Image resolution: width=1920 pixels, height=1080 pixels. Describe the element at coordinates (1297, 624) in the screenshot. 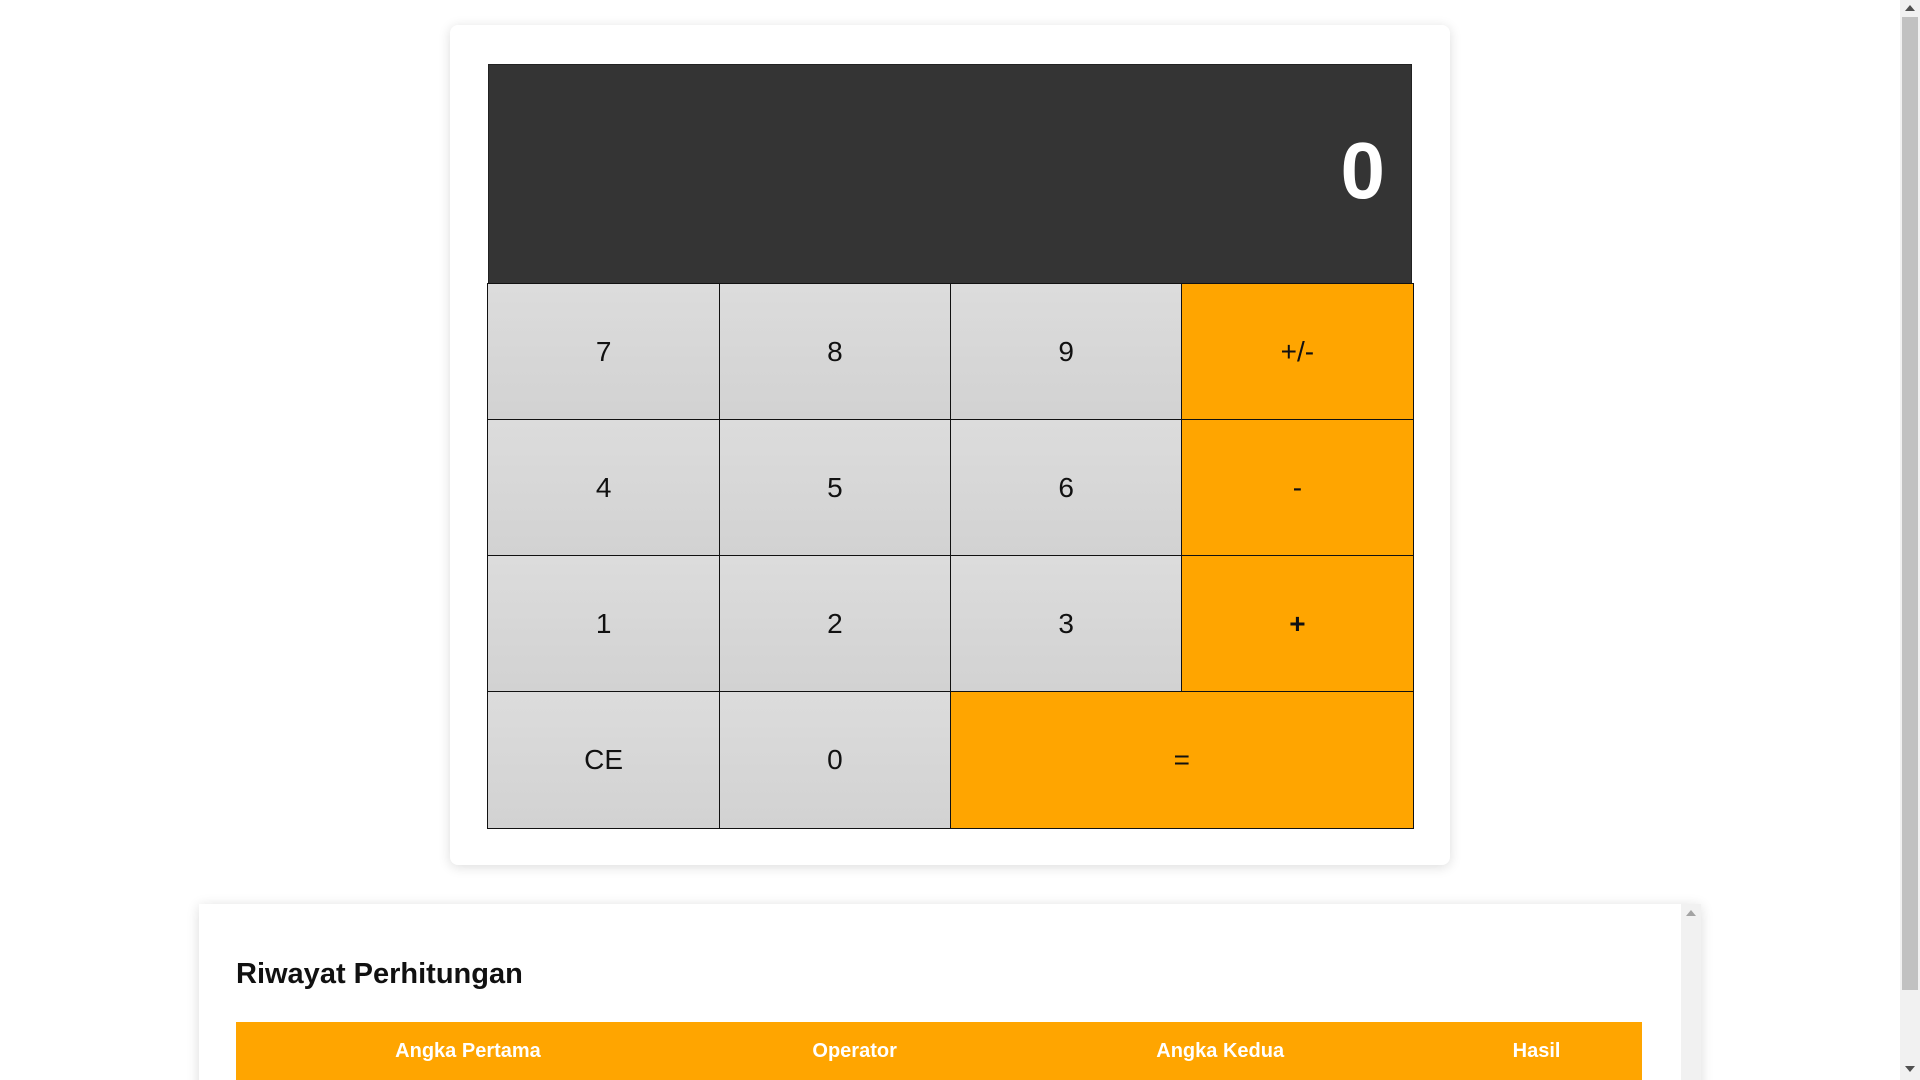

I see `plus-button: +` at that location.